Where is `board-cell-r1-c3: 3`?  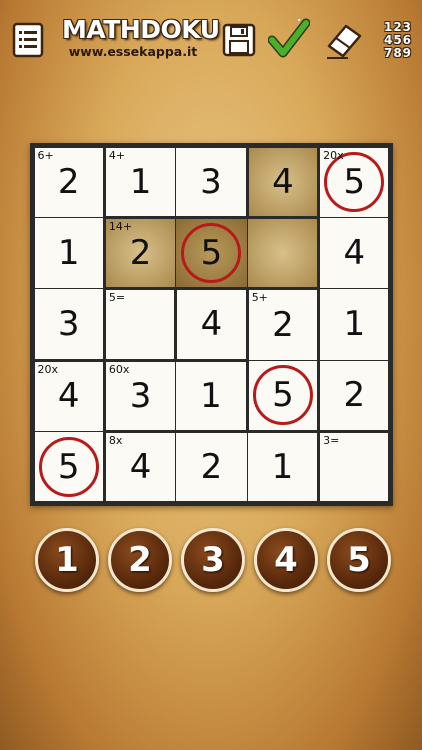
board-cell-r1-c3: 3 is located at coordinates (211, 181).